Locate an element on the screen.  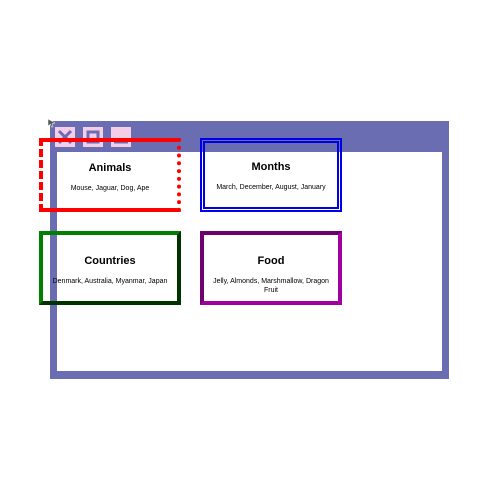
card-animals: Animals Mouse, Jaguar, Dog, Ape is located at coordinates (110, 175).